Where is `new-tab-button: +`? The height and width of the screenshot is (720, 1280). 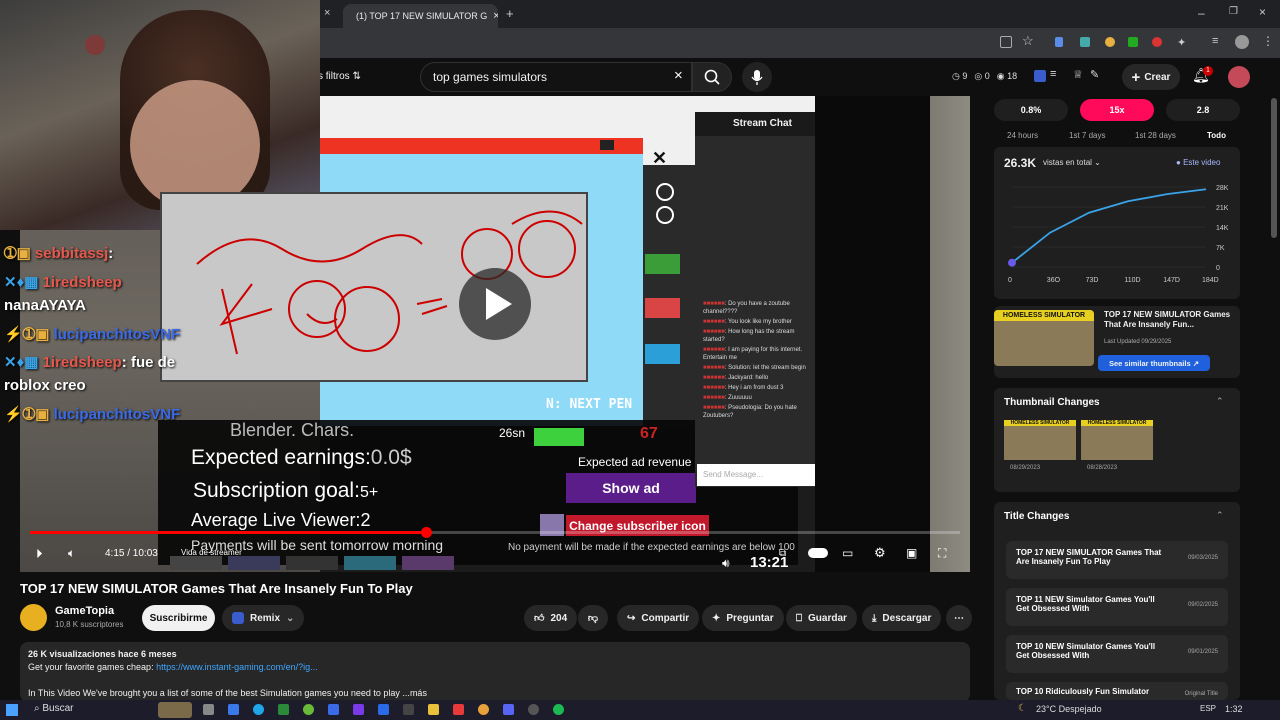
new-tab-button: + is located at coordinates (510, 13).